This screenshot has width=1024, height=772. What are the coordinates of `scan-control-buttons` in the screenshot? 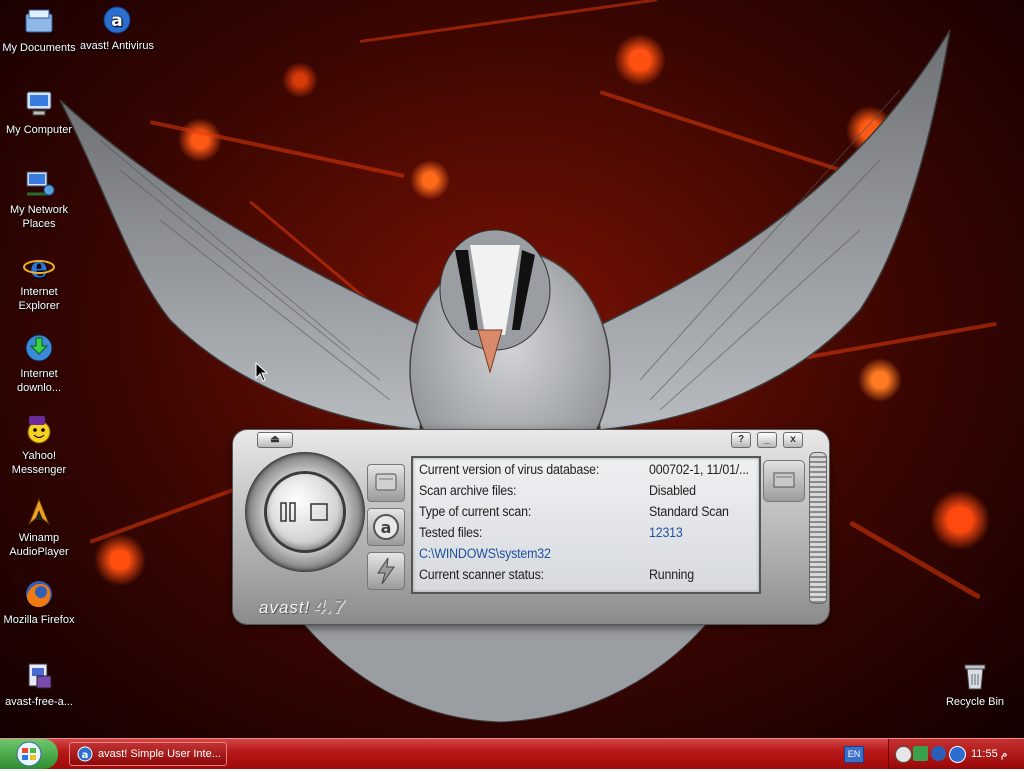 It's located at (305, 512).